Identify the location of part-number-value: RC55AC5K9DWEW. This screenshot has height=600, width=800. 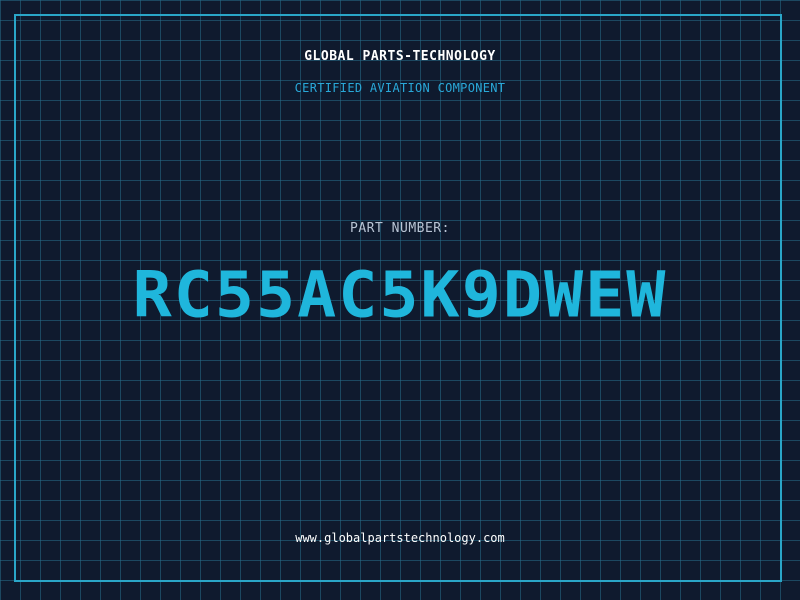
(400, 295).